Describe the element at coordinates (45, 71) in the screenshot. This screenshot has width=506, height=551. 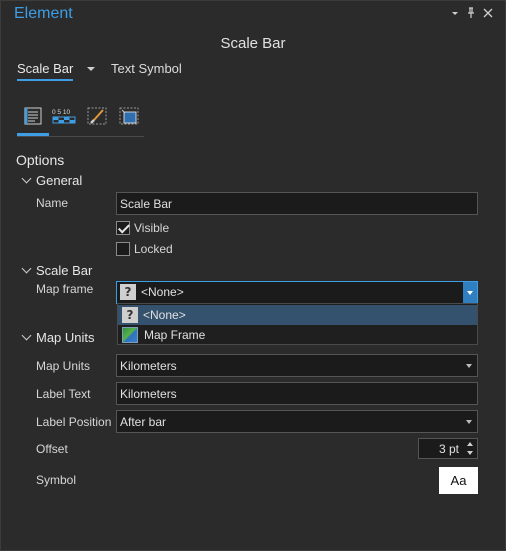
I see `tab-scale-bar: Scale Bar` at that location.